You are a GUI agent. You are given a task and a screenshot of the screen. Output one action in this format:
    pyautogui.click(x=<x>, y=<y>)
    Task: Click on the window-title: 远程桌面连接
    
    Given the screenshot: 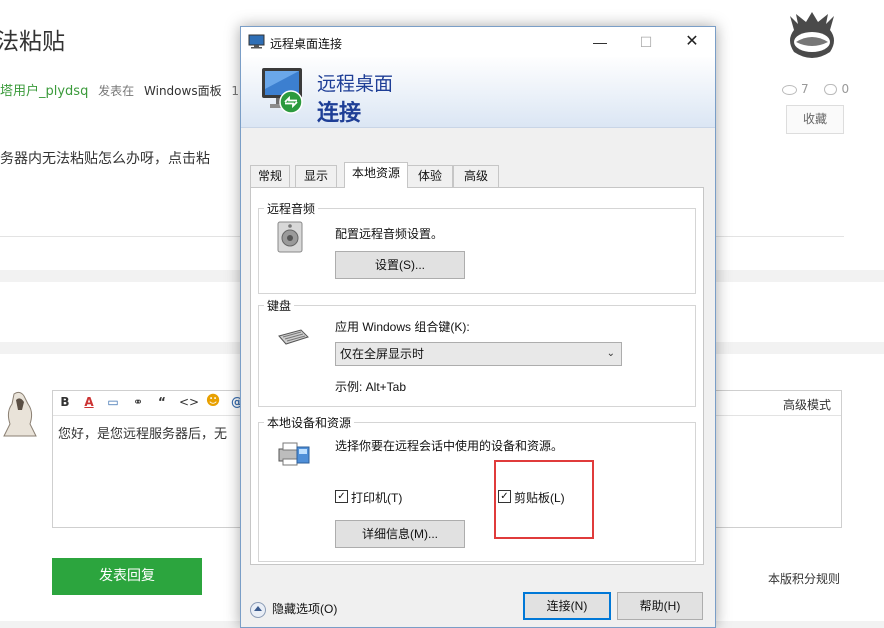 What is the action you would take?
    pyautogui.click(x=306, y=44)
    